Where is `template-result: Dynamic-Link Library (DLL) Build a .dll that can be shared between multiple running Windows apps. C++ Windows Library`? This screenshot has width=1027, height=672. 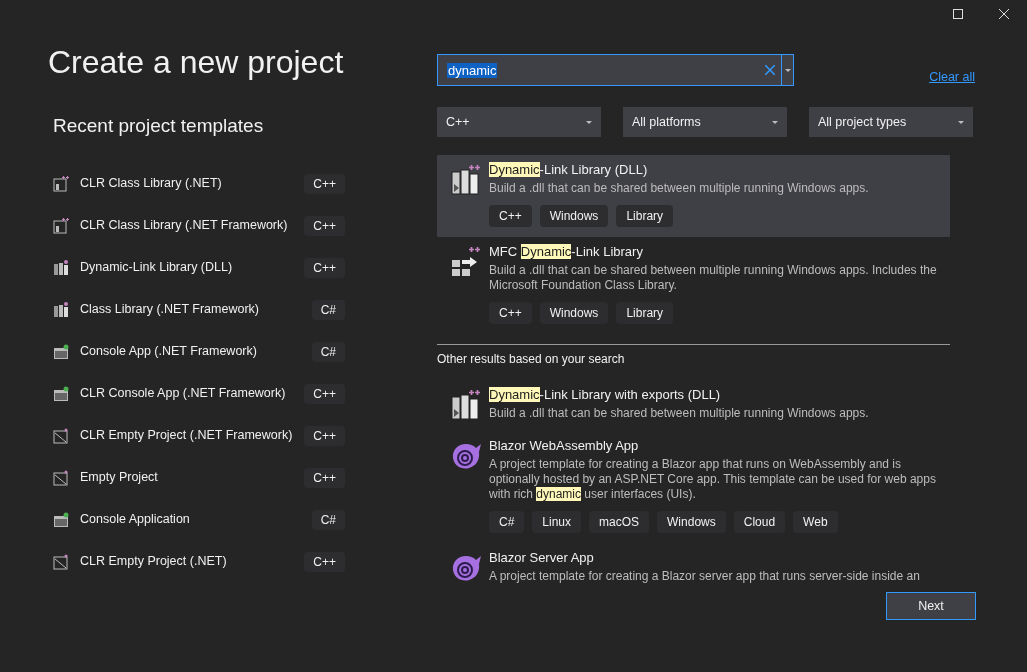 template-result: Dynamic-Link Library (DLL) Build a .dll that can be shared between multiple running Windows apps. C++ Windows Library is located at coordinates (693, 196).